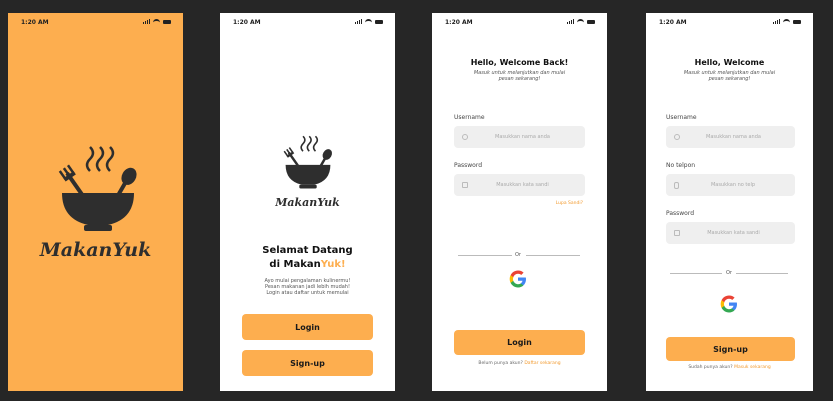 The width and height of the screenshot is (833, 401). What do you see at coordinates (676, 185) in the screenshot?
I see `phone-icon` at bounding box center [676, 185].